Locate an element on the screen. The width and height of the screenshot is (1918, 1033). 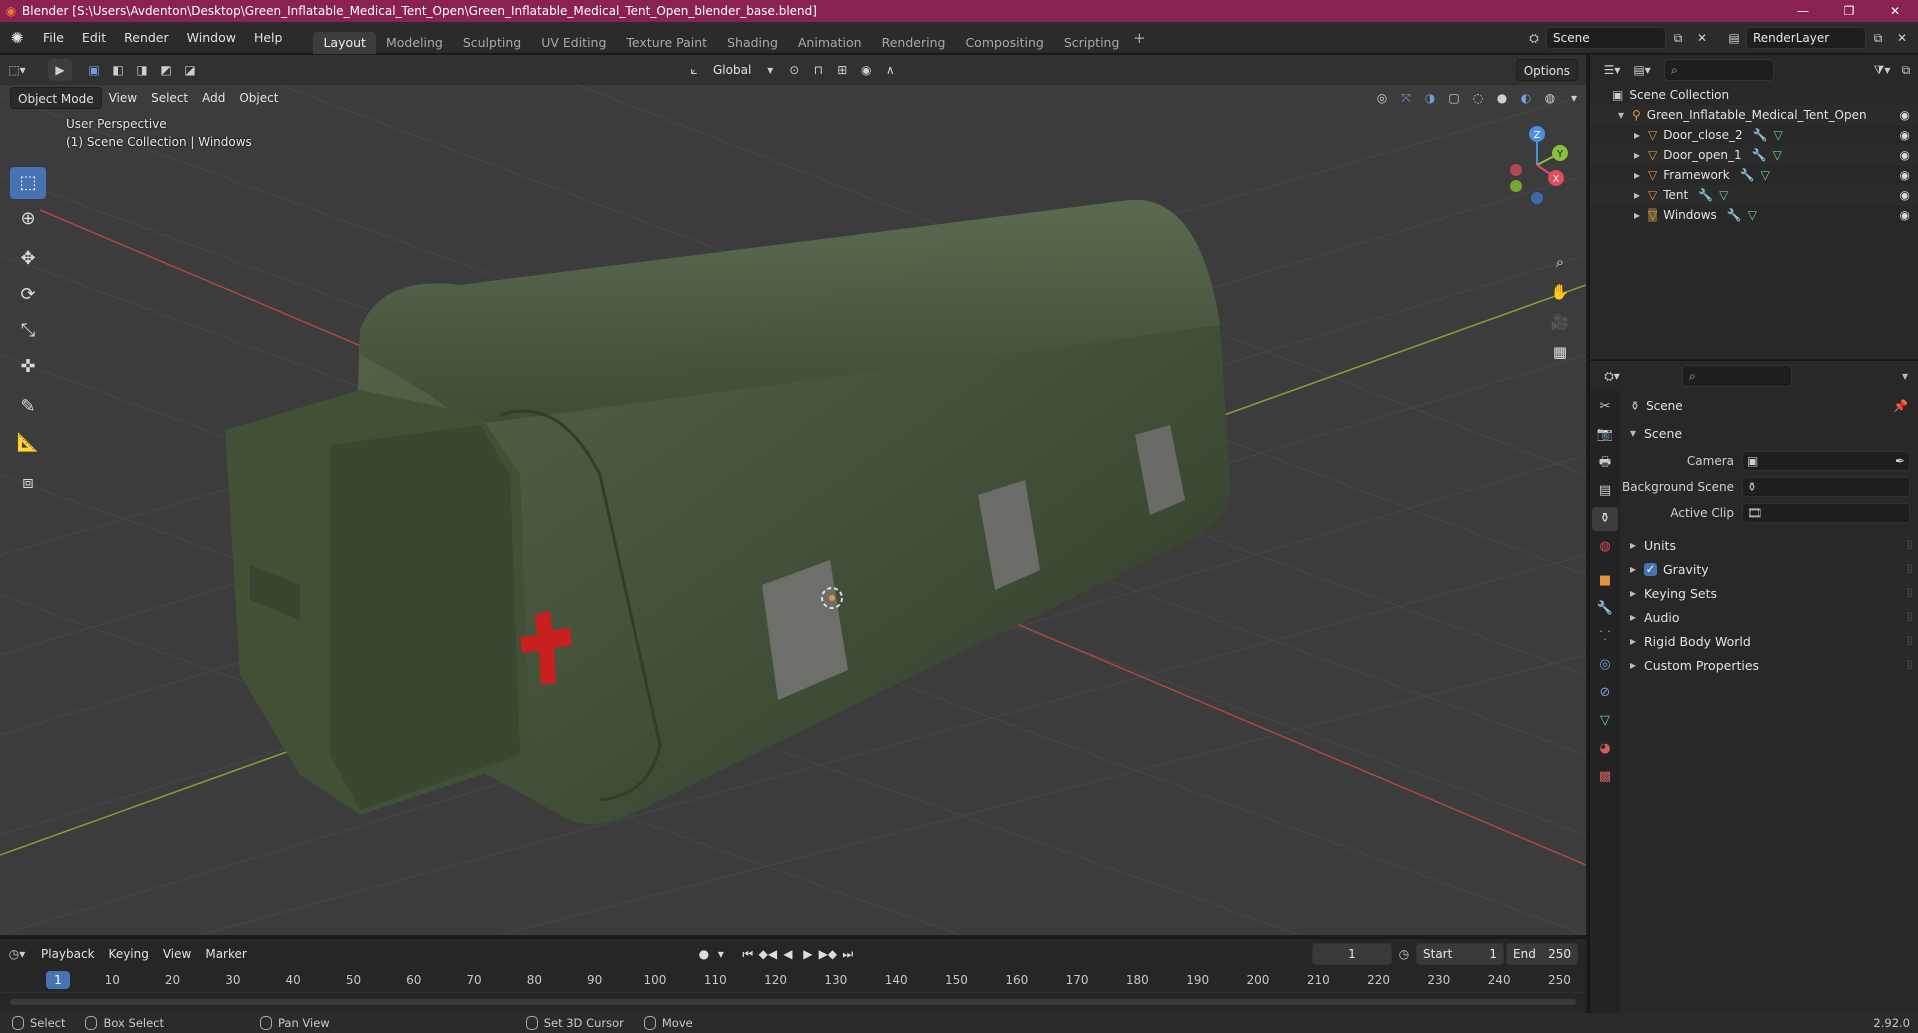
world-tab-icon: ◍ is located at coordinates (1605, 547).